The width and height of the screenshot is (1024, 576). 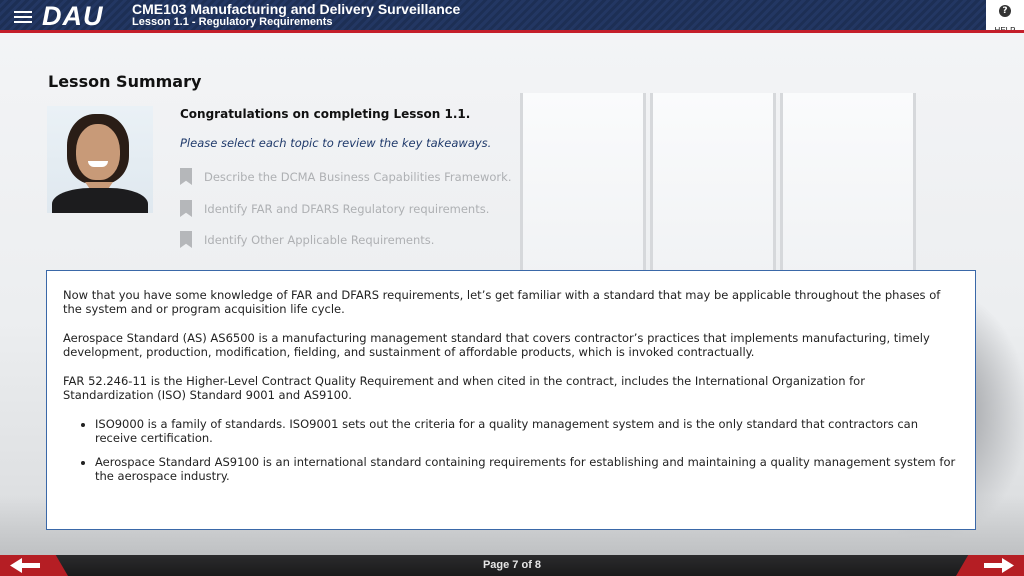 What do you see at coordinates (23, 12) in the screenshot?
I see `hamburger-icon` at bounding box center [23, 12].